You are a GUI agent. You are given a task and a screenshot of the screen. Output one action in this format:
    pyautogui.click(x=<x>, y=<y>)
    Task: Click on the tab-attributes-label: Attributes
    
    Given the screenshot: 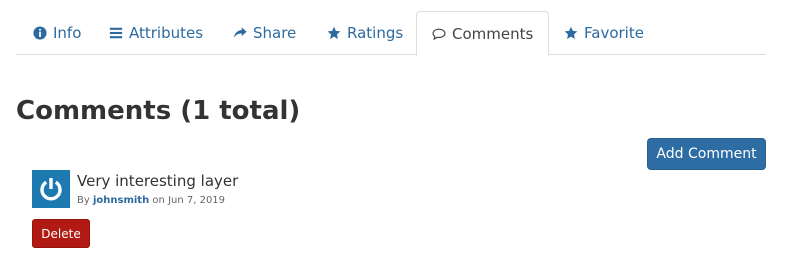 What is the action you would take?
    pyautogui.click(x=166, y=33)
    